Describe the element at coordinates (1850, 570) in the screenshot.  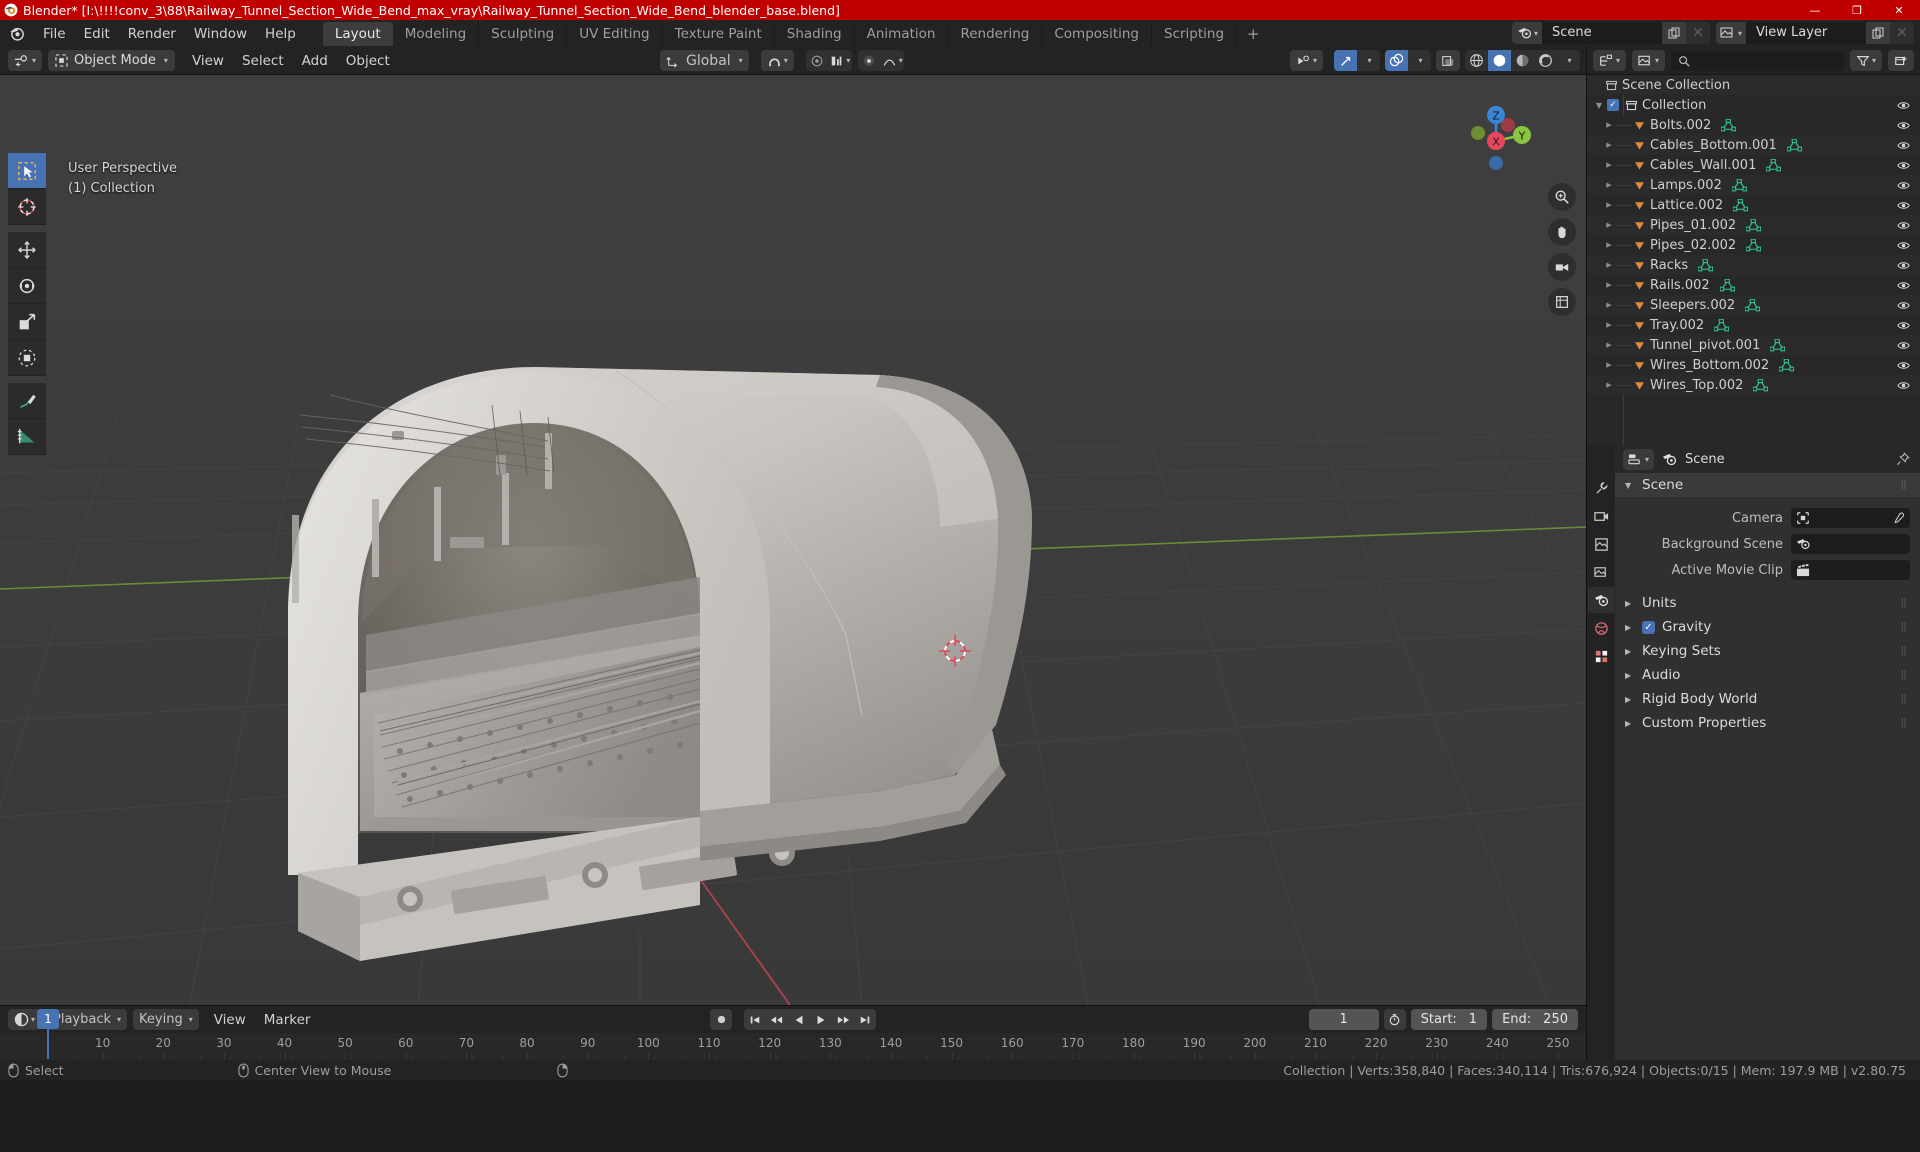
I see `active-movie-clip-field` at that location.